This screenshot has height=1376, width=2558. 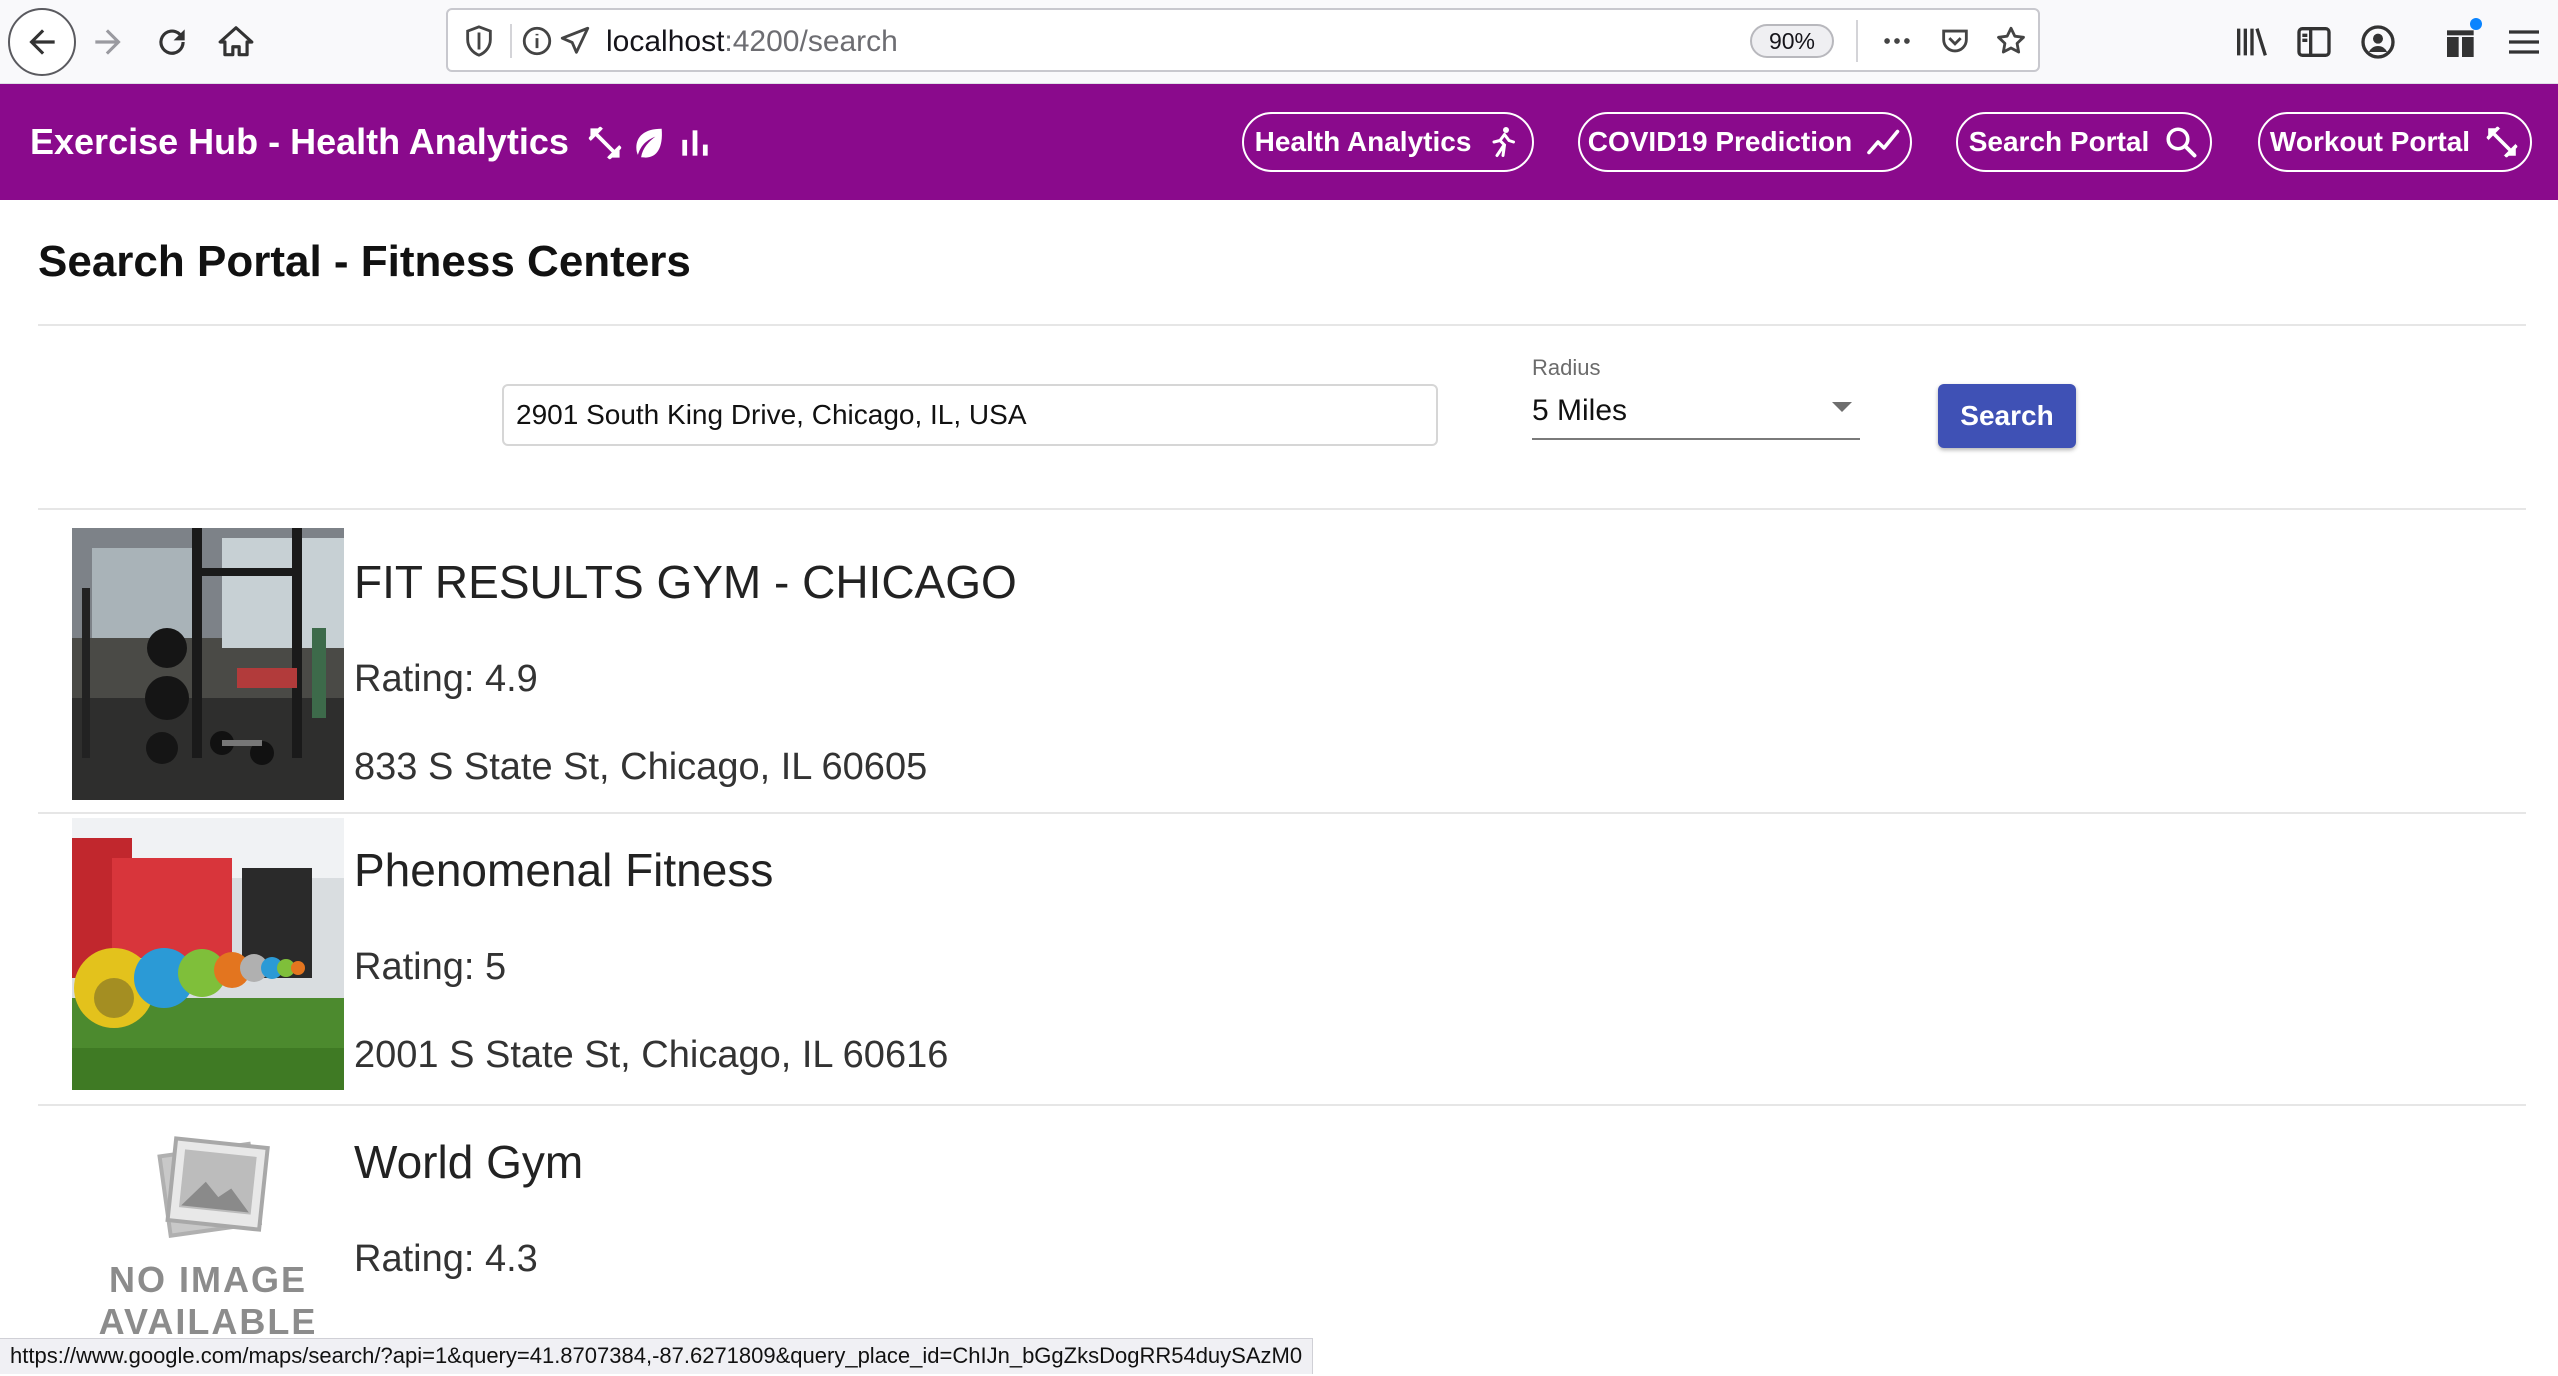 I want to click on nav-workout-portal: Workout Portal, so click(x=2395, y=142).